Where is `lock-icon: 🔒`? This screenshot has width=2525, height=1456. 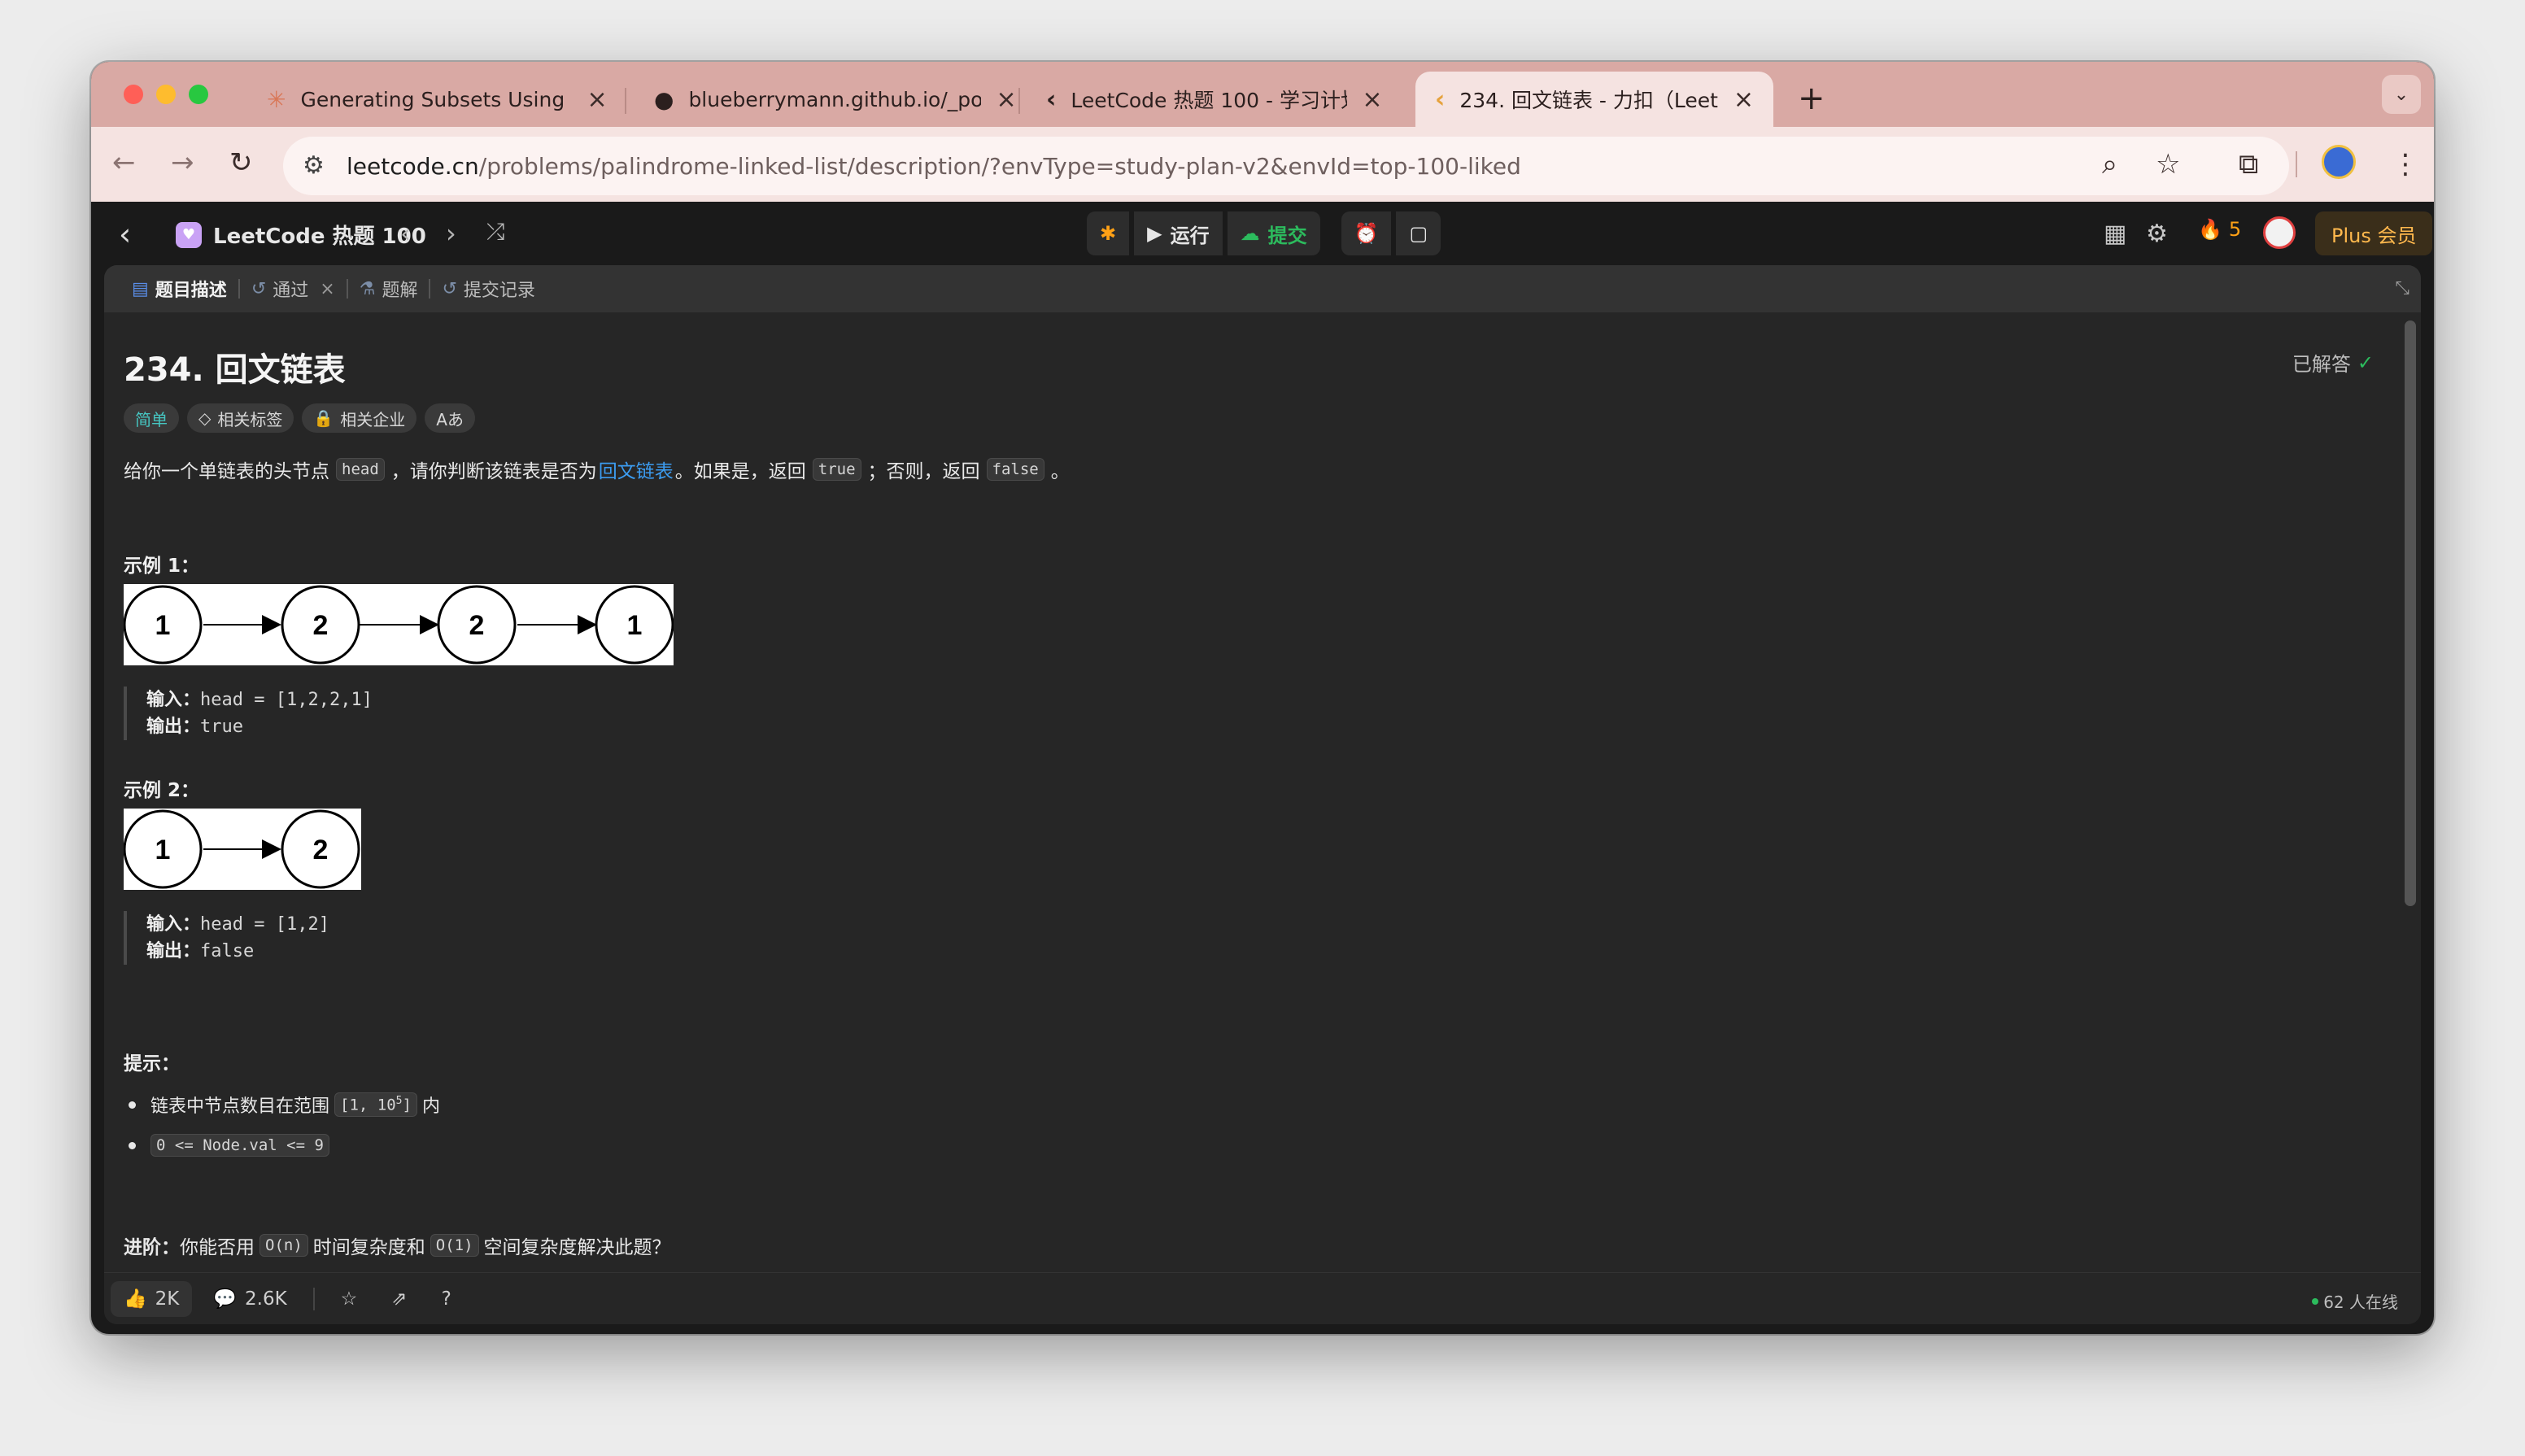 lock-icon: 🔒 is located at coordinates (323, 418).